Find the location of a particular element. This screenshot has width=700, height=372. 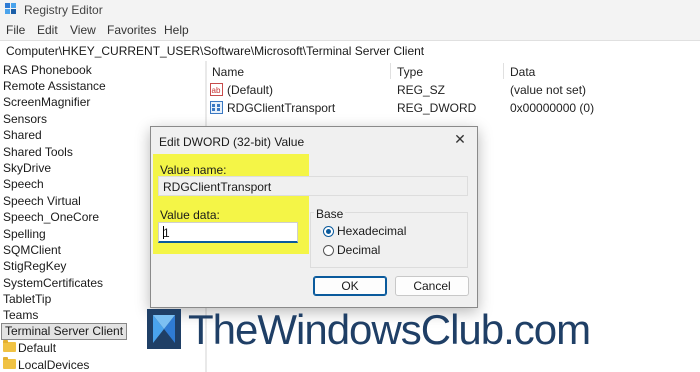

tree-item: Speech Virtual is located at coordinates (42, 201).